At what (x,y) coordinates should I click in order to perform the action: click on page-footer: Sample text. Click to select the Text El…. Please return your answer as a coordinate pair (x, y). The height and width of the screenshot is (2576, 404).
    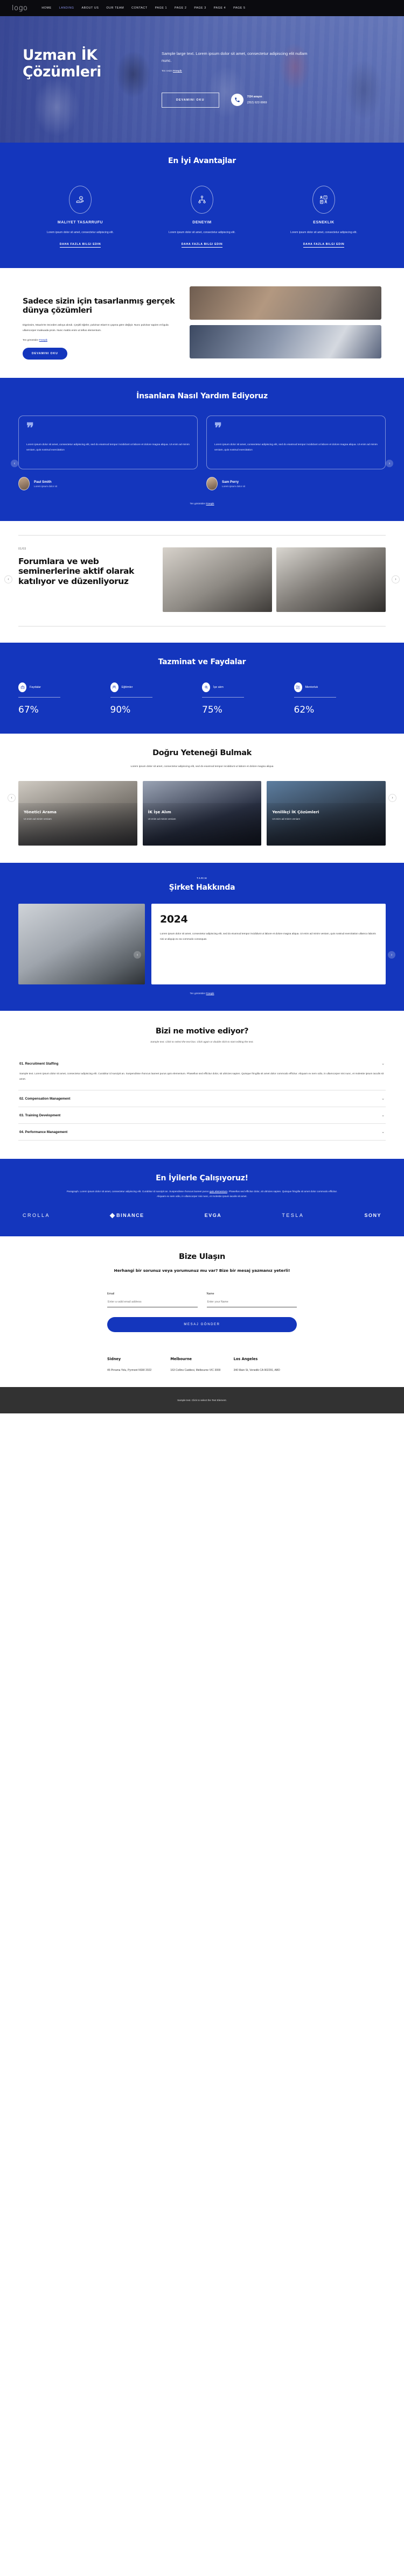
    Looking at the image, I should click on (202, 1400).